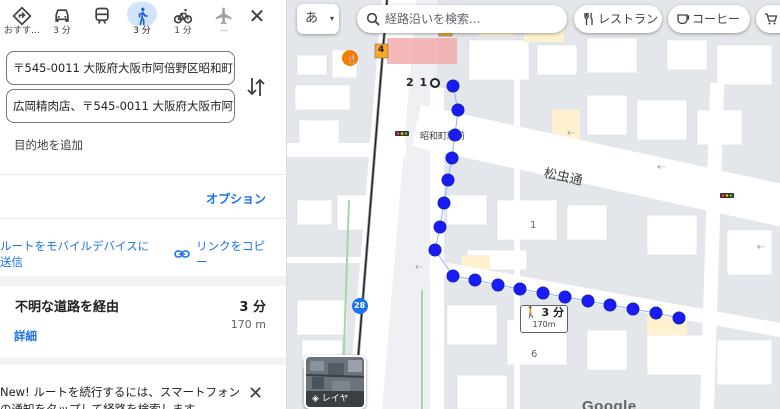 This screenshot has height=409, width=780. I want to click on route-details-link: 詳細, so click(25, 336).